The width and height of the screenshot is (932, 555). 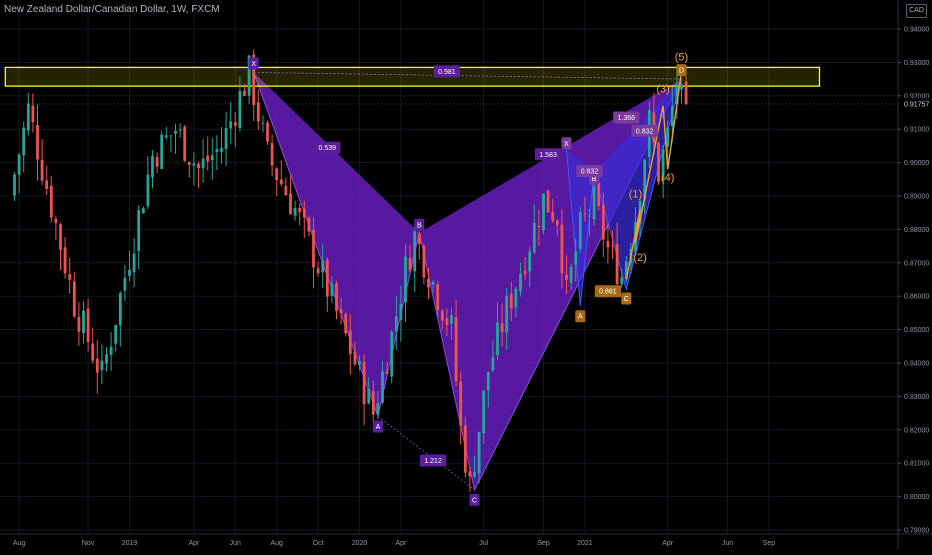 What do you see at coordinates (916, 11) in the screenshot?
I see `currency-badge: CAD` at bounding box center [916, 11].